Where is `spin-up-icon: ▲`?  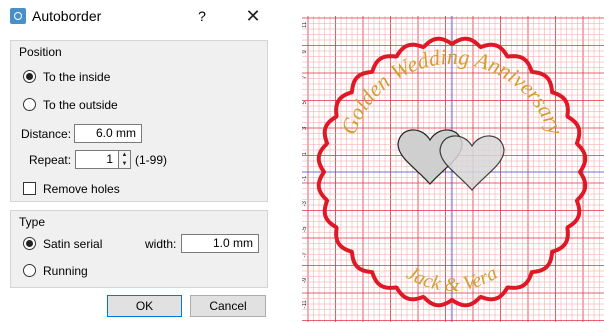
spin-up-icon: ▲ is located at coordinates (124, 155).